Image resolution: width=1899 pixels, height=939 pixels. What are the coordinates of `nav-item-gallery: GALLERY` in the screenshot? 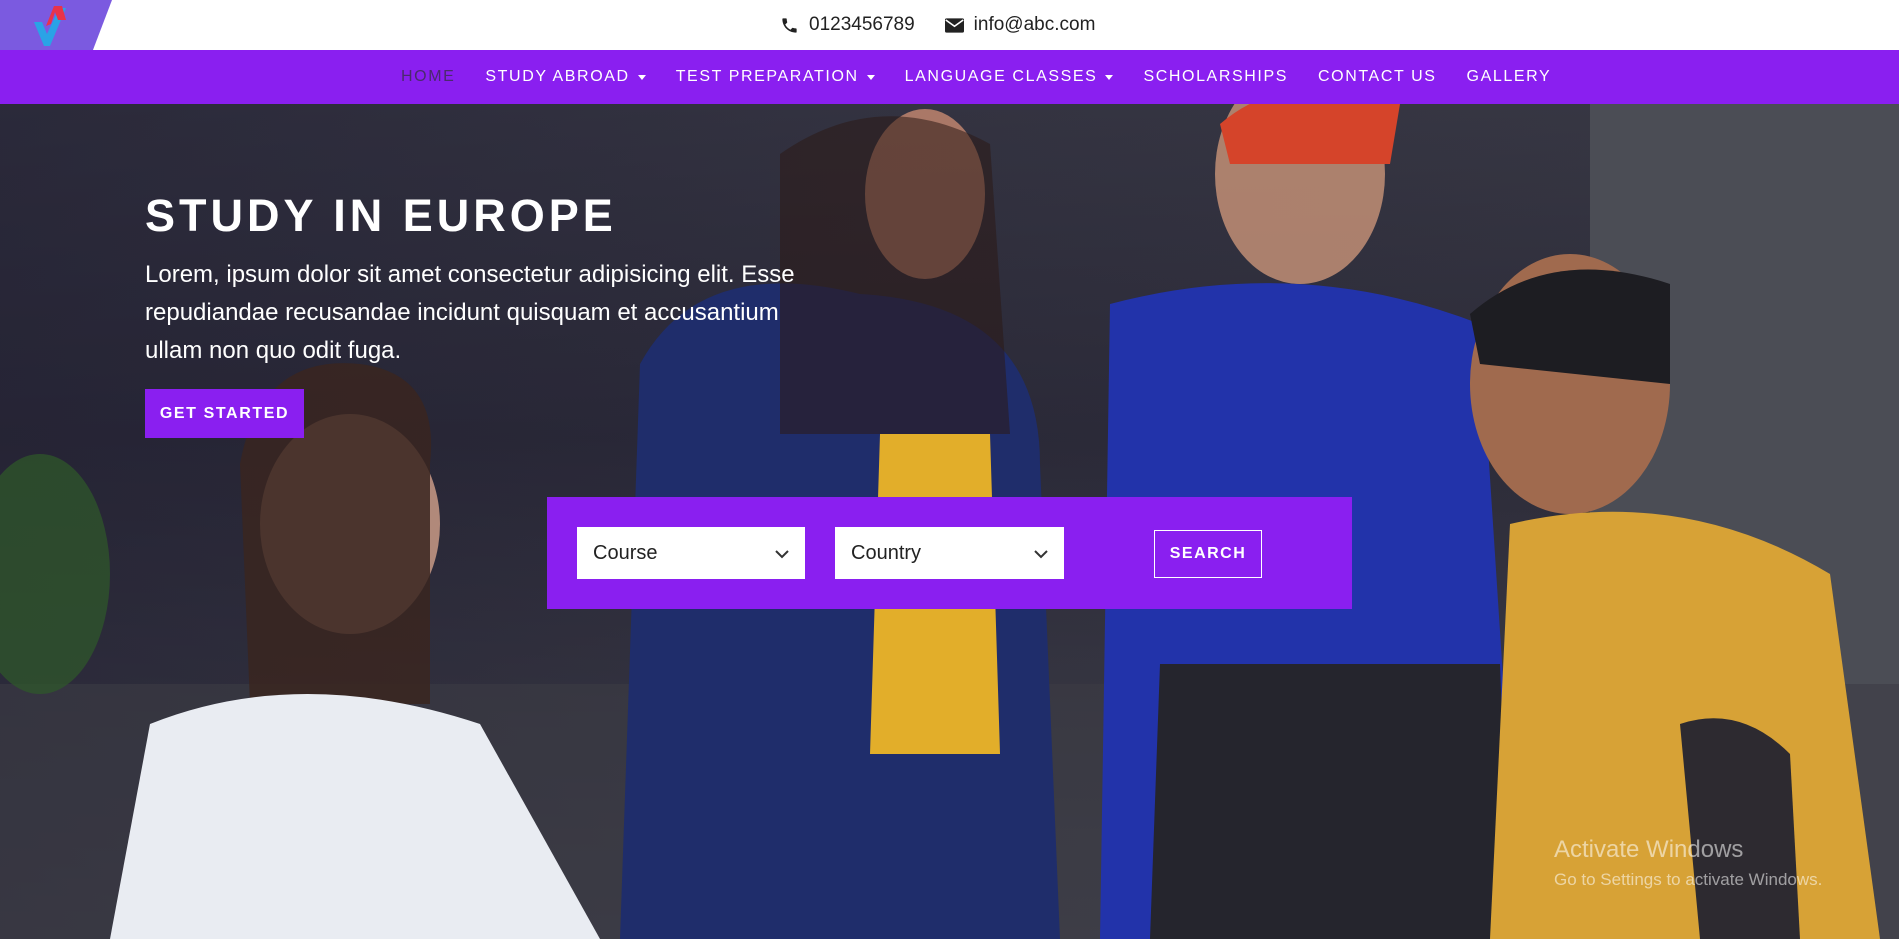 It's located at (1509, 77).